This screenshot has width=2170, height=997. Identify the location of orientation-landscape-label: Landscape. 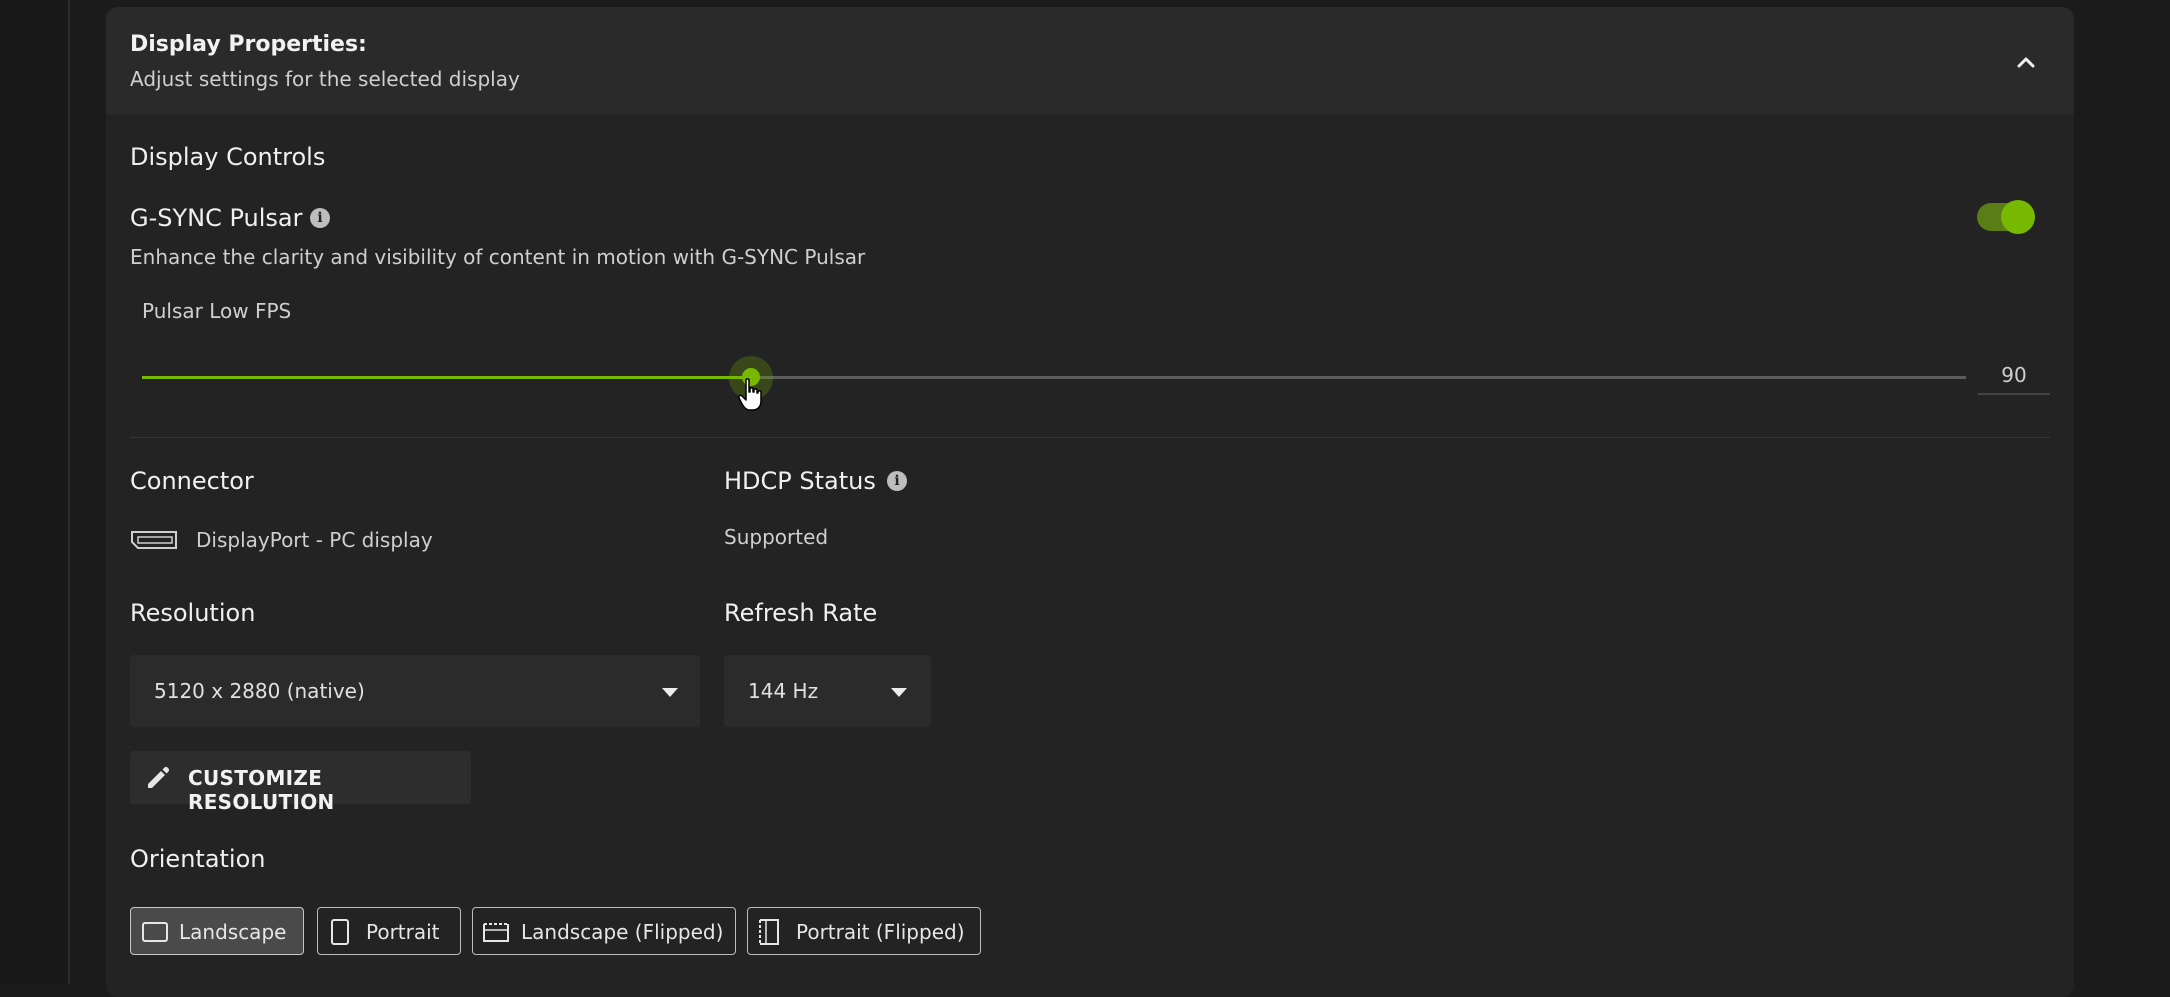
(233, 932).